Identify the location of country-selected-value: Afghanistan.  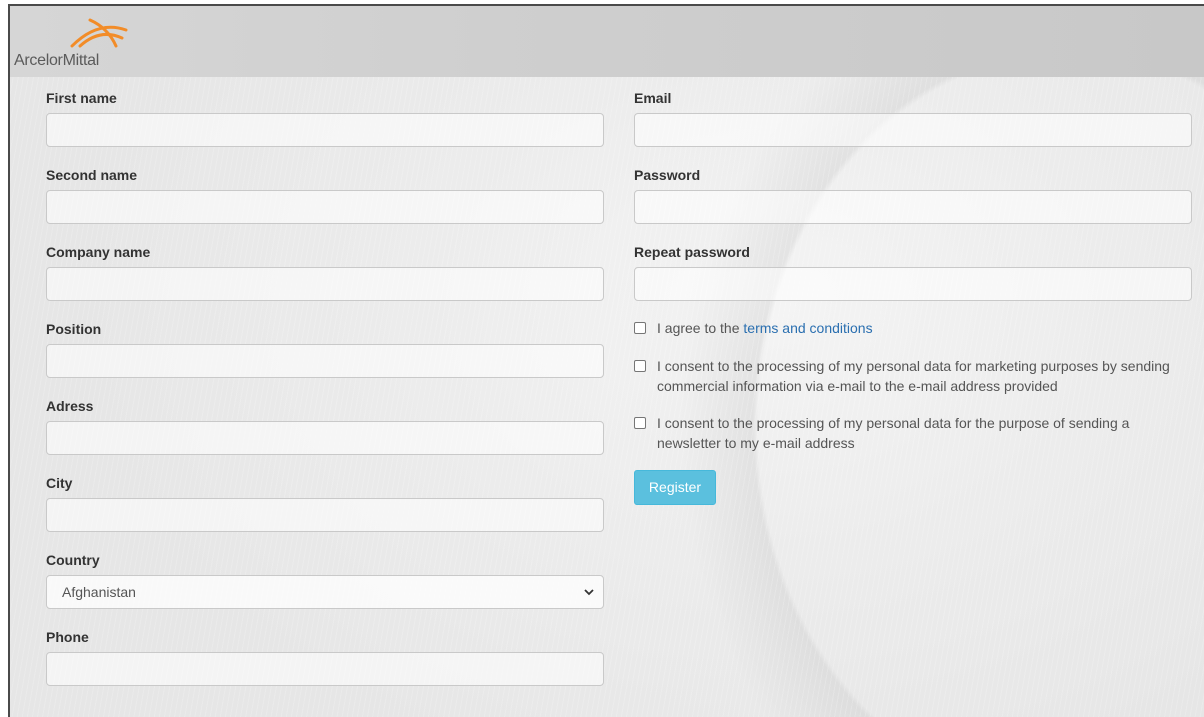
(99, 592).